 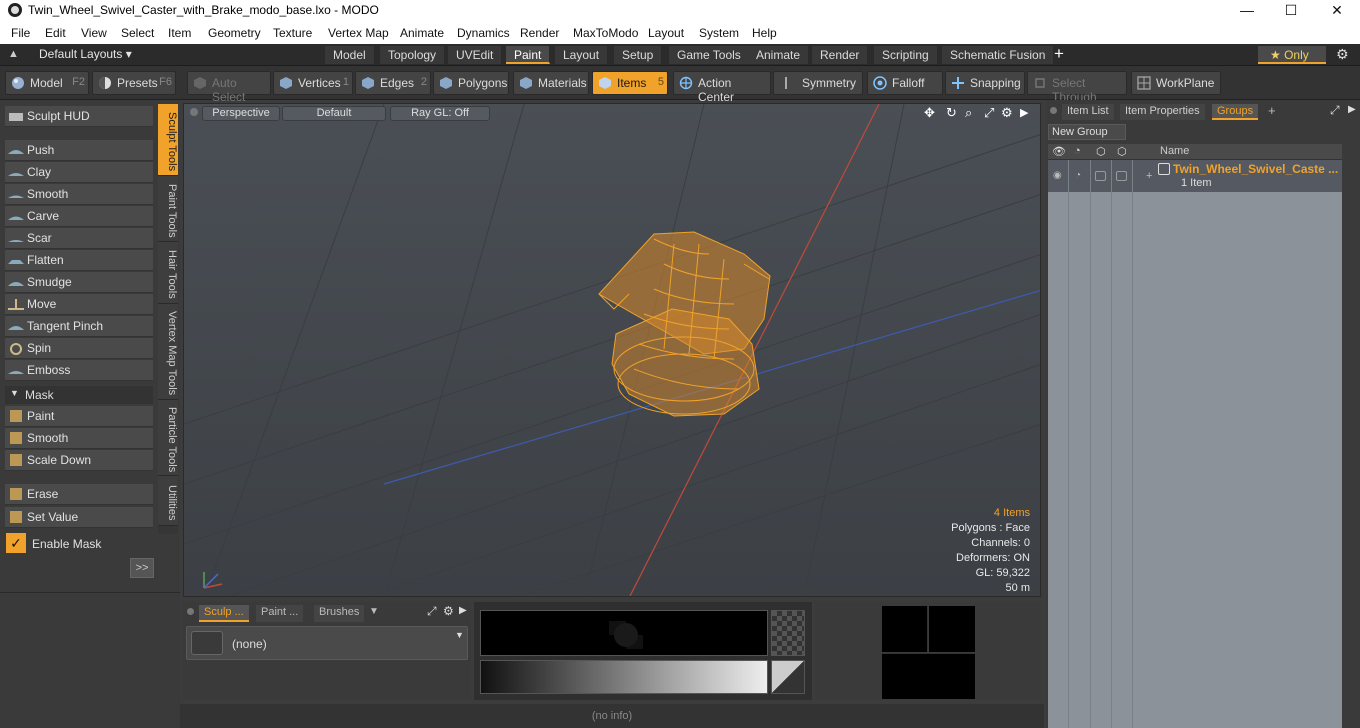 What do you see at coordinates (327, 643) in the screenshot?
I see `preset-selector: (none) ▼` at bounding box center [327, 643].